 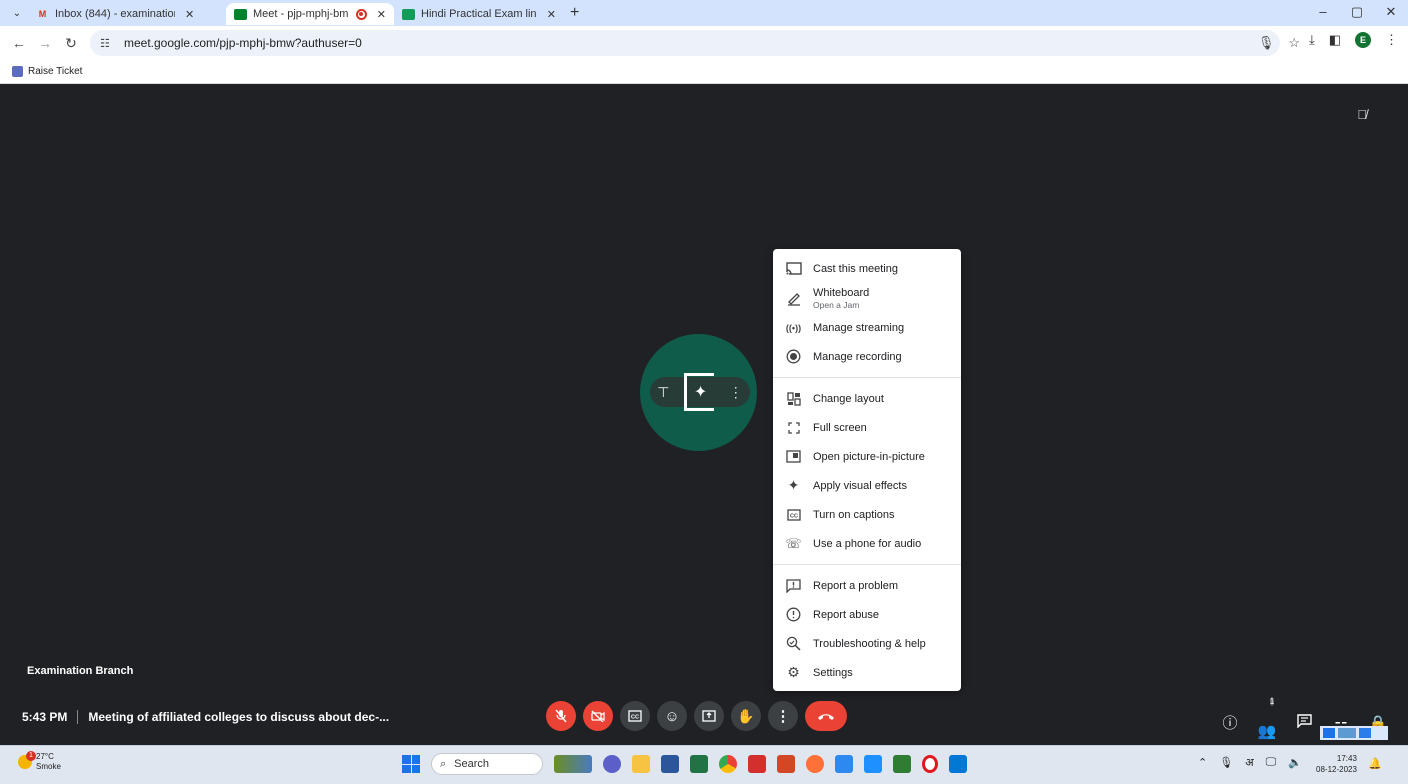 What do you see at coordinates (736, 392) in the screenshot?
I see `tile-more-icon: ⋮` at bounding box center [736, 392].